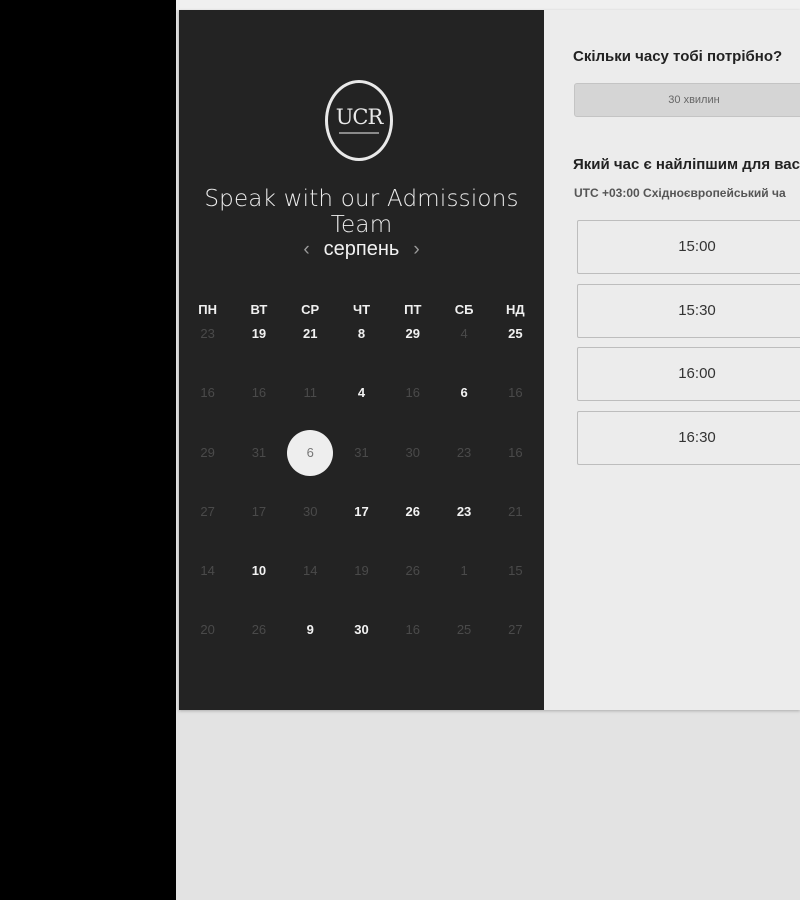 The image size is (800, 900). I want to click on duration-button: 30 хвилин, so click(687, 100).